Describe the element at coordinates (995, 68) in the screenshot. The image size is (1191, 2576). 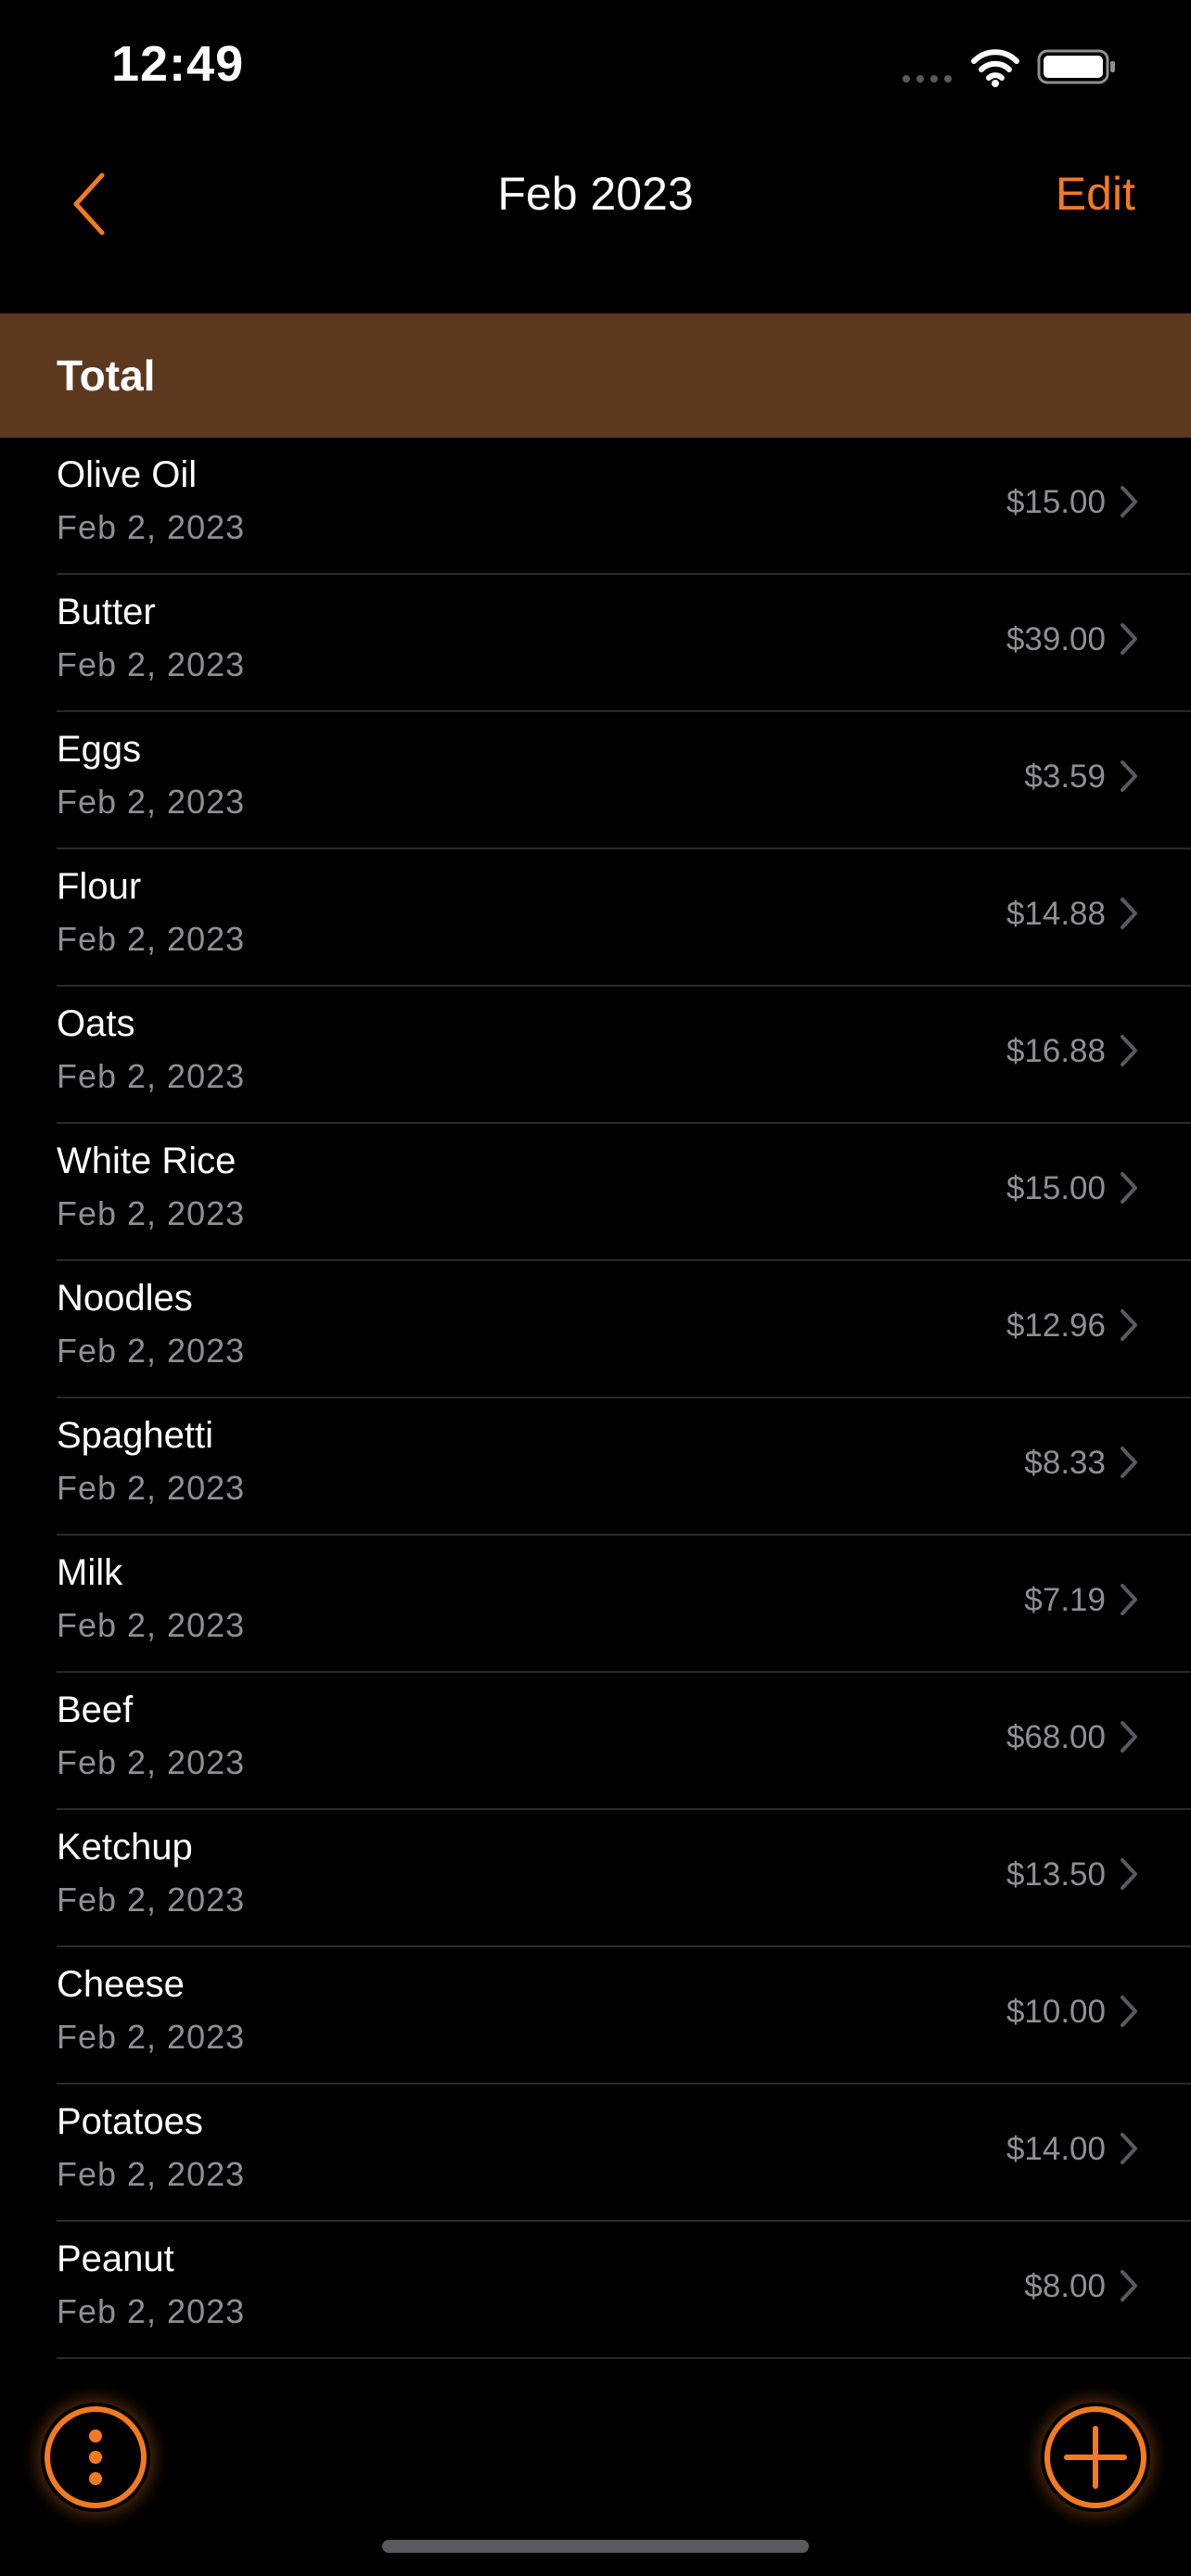
I see `wifi-icon` at that location.